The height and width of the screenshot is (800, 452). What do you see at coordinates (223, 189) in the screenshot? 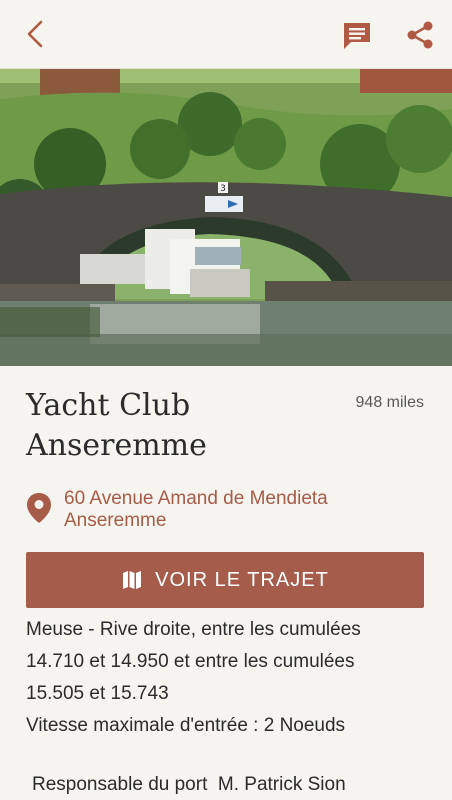
I see `bridge-sign-number: 3` at bounding box center [223, 189].